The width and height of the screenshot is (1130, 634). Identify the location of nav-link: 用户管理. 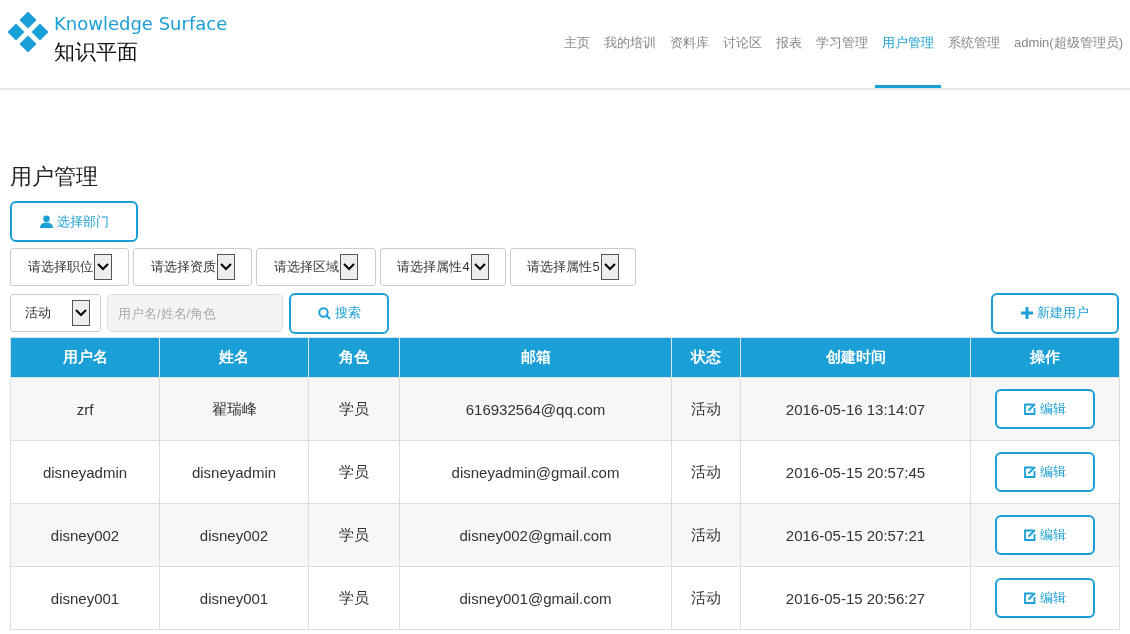
(907, 44).